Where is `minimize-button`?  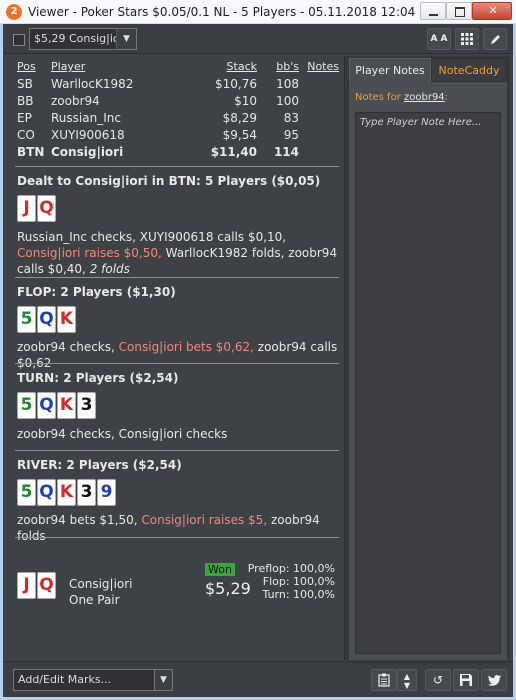 minimize-button is located at coordinates (433, 11).